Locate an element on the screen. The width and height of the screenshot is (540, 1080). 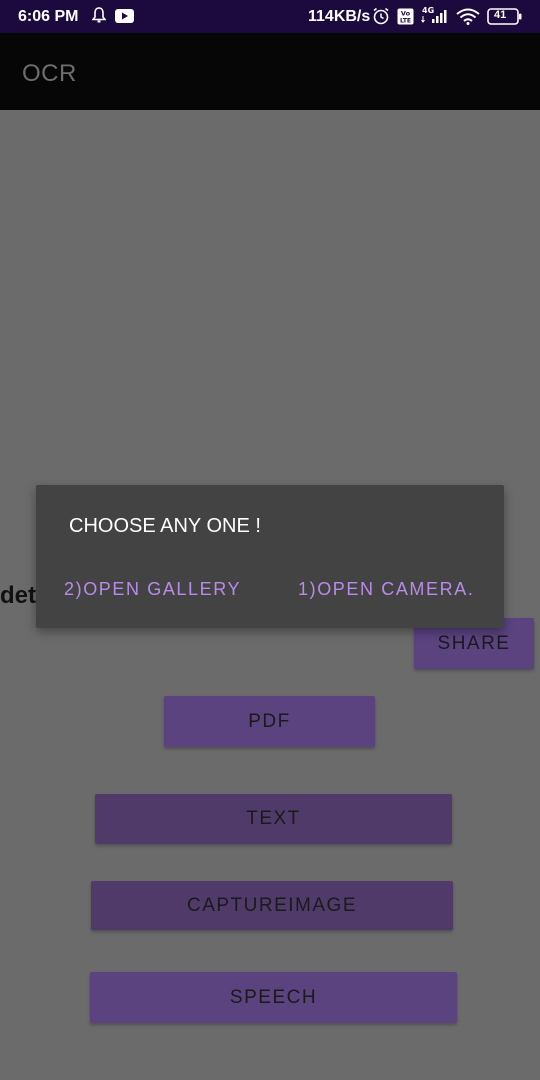
dialog-title: CHOOSE ANY ONE ! is located at coordinates (165, 526).